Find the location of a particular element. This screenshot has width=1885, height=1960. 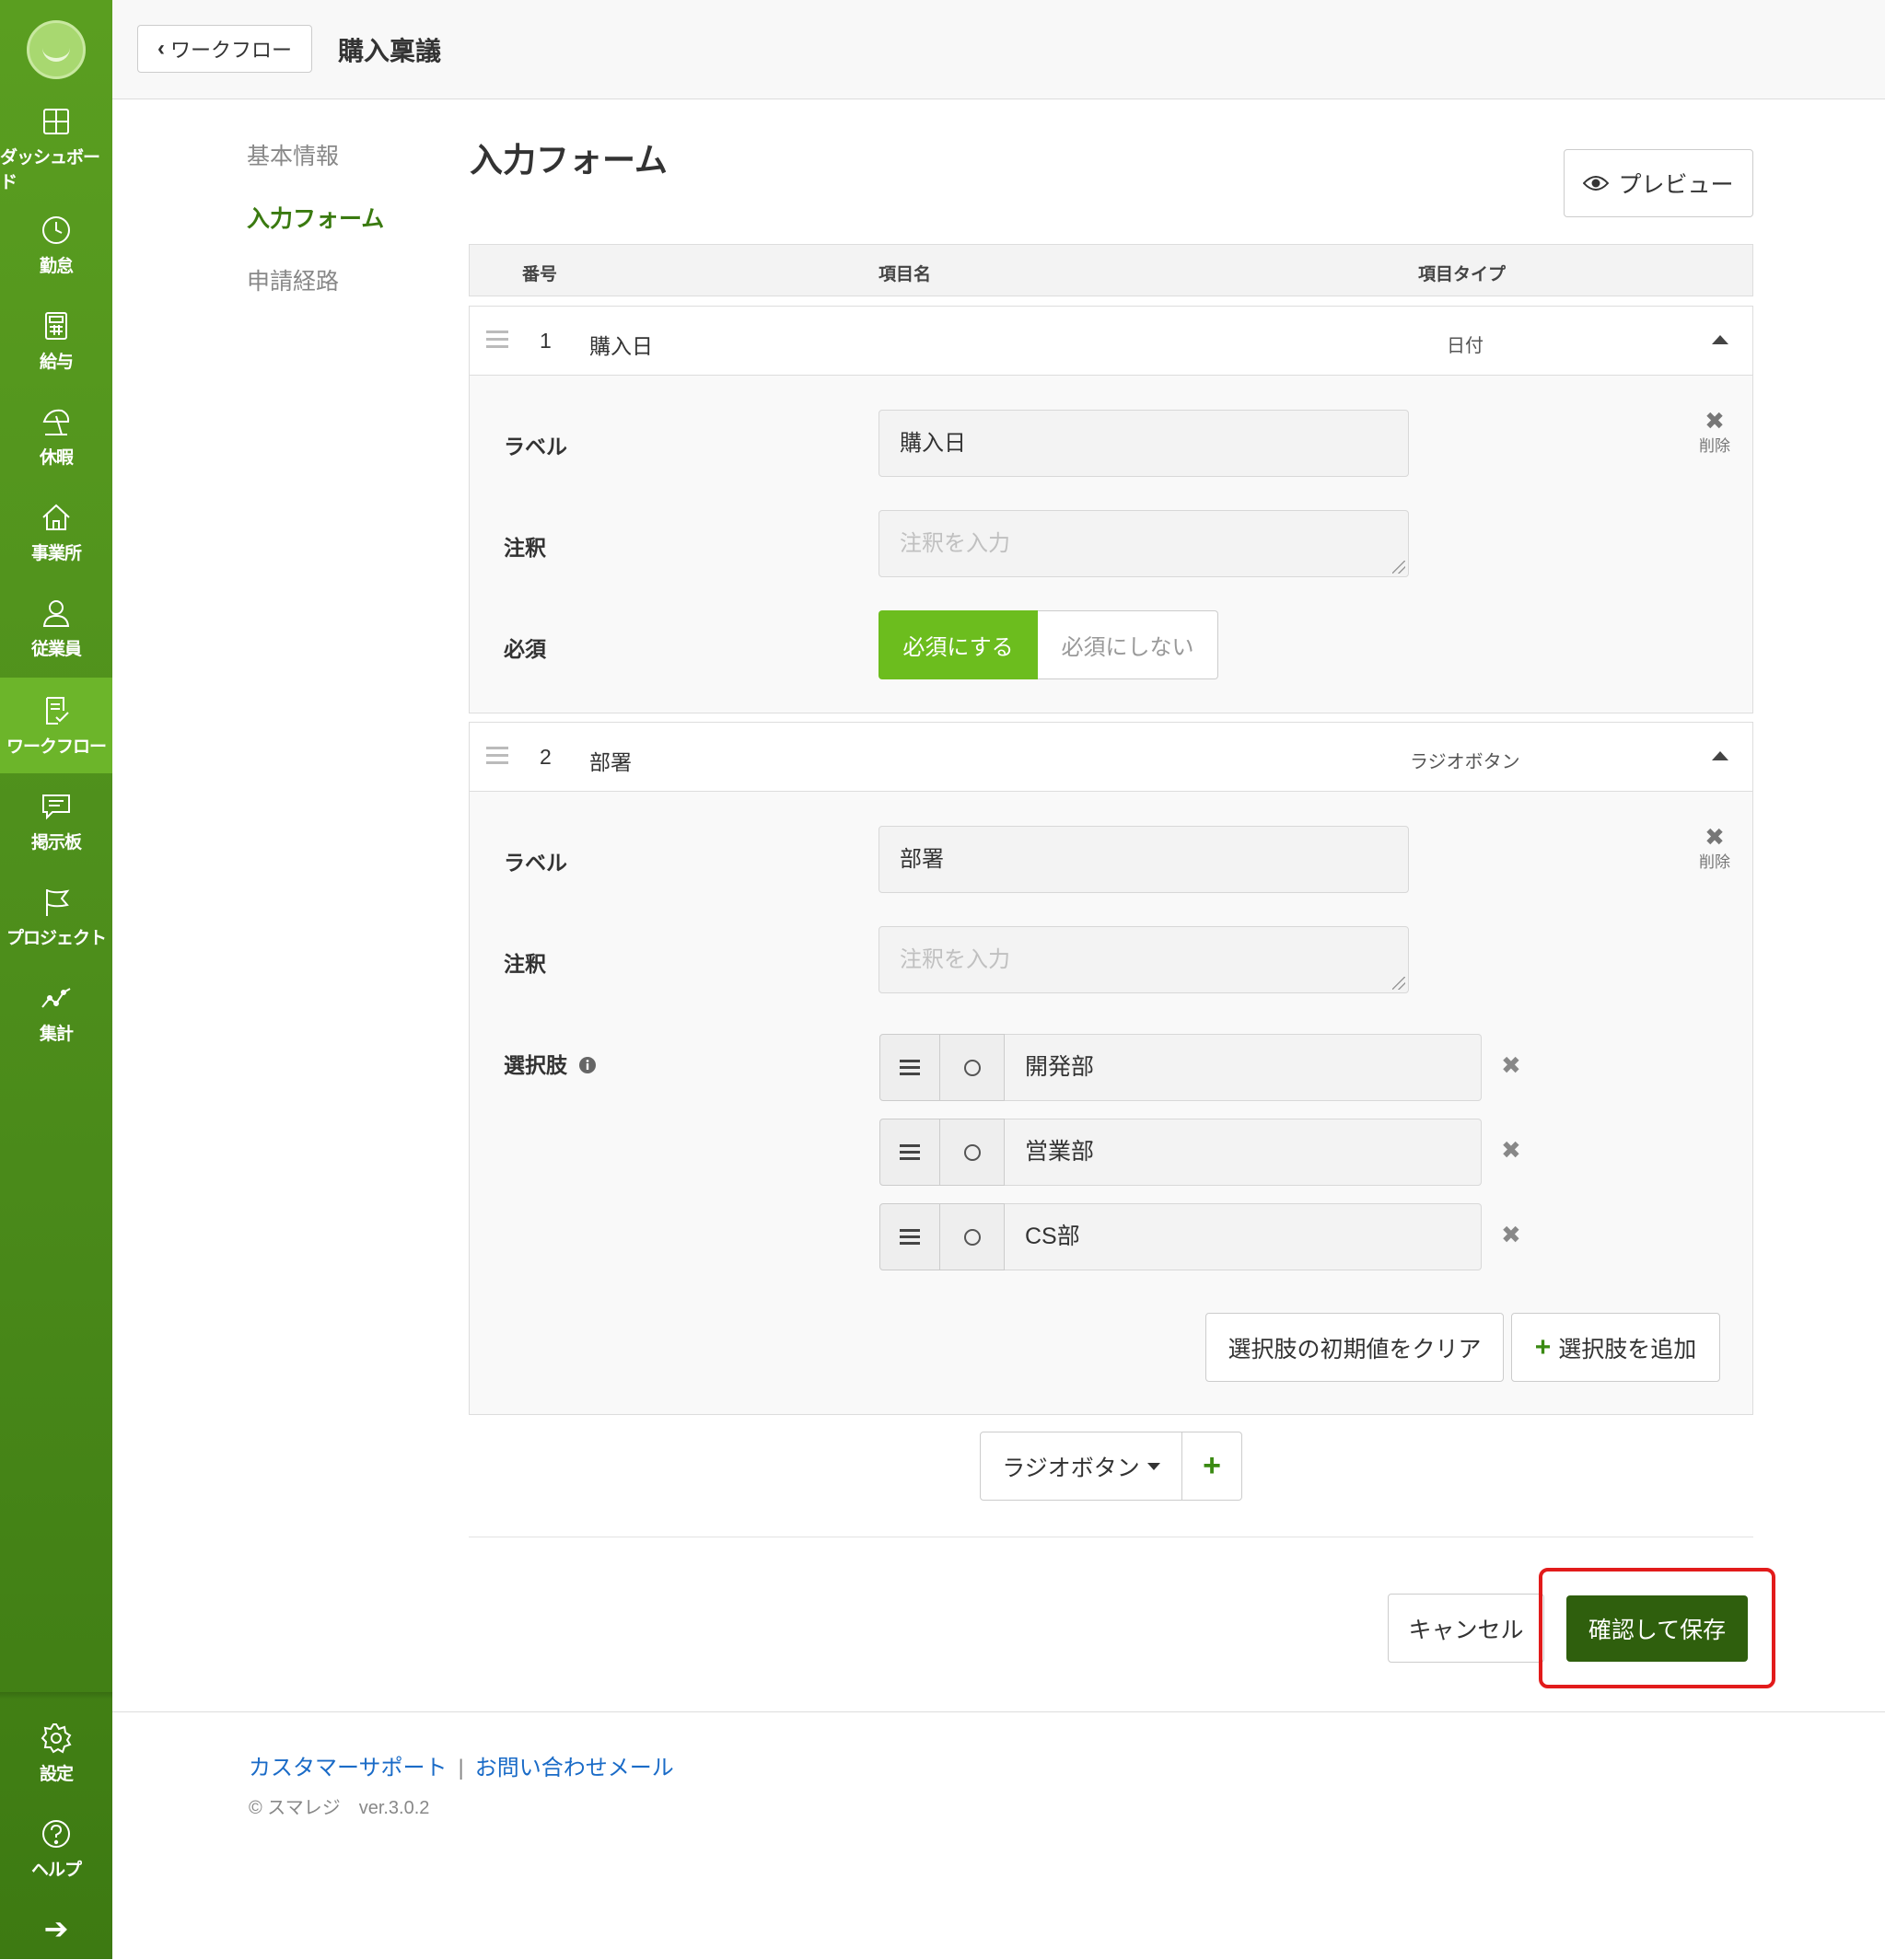

clock-icon is located at coordinates (56, 229).